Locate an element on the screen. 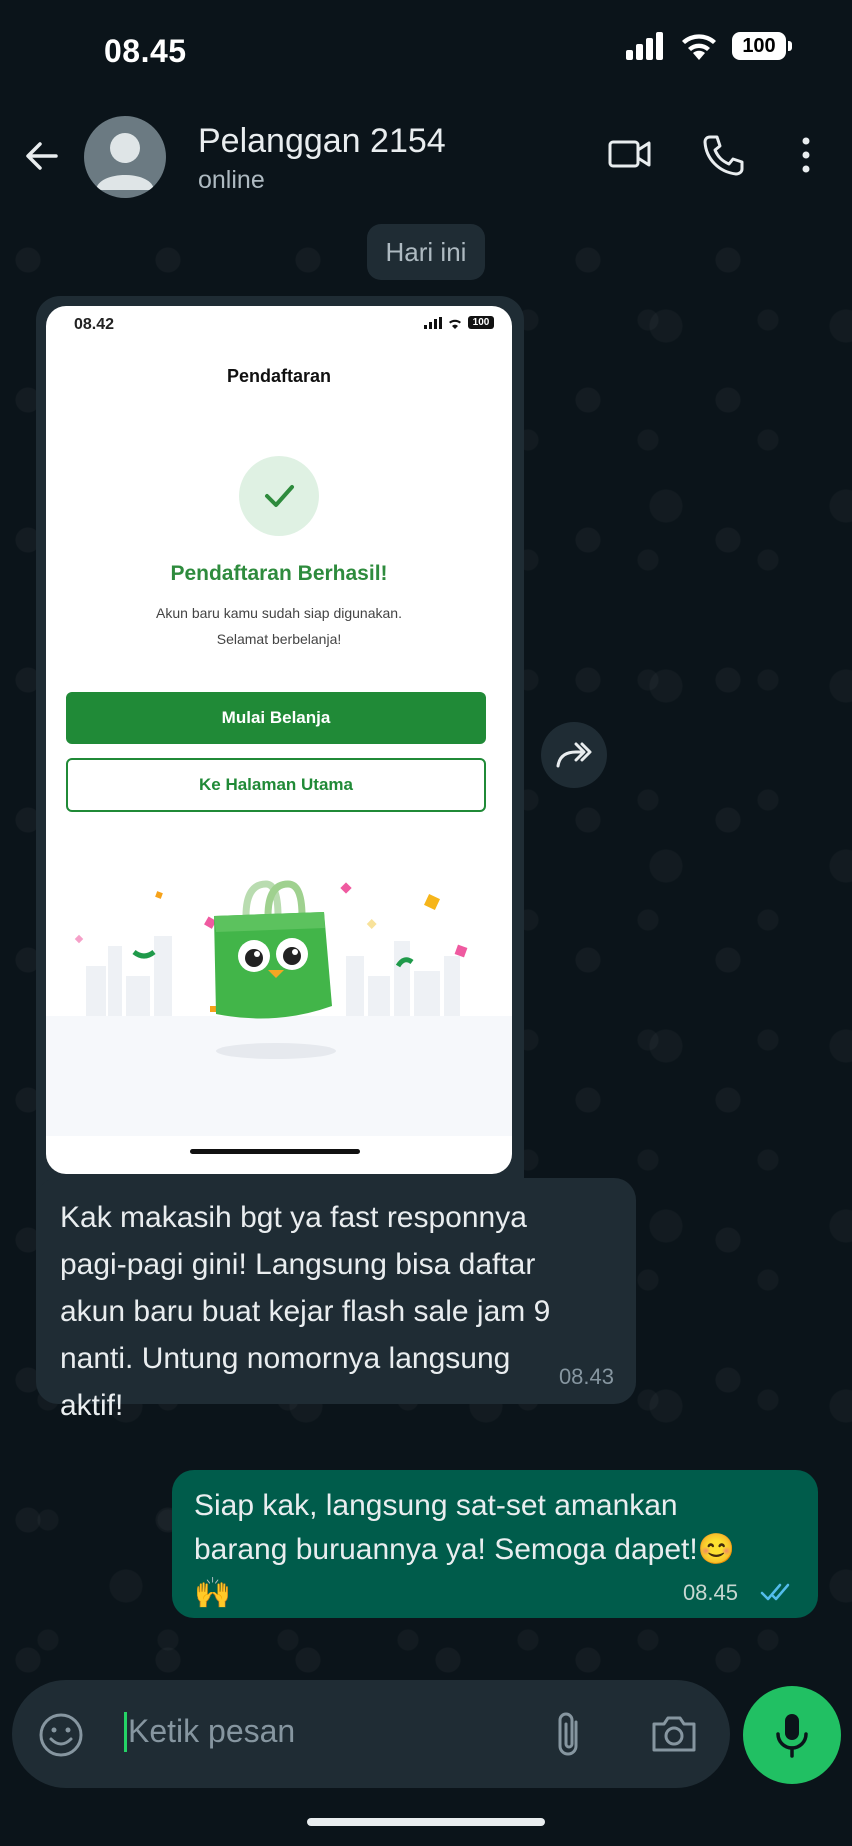 The image size is (852, 1846). text-cursor is located at coordinates (125, 1732).